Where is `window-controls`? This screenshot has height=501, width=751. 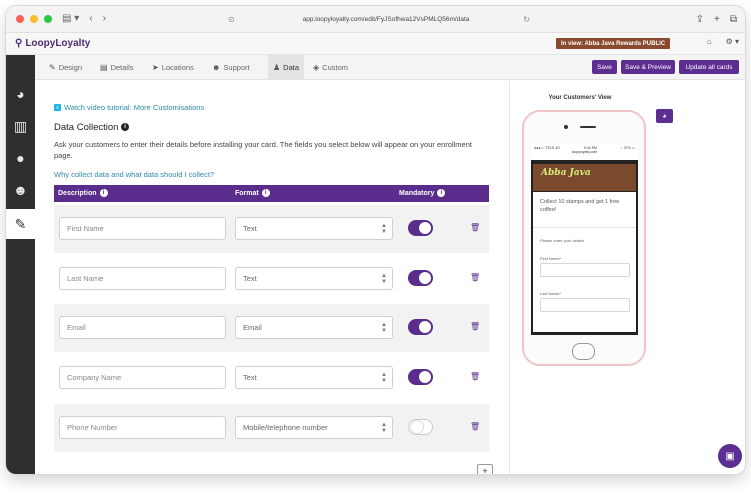
window-controls is located at coordinates (34, 19).